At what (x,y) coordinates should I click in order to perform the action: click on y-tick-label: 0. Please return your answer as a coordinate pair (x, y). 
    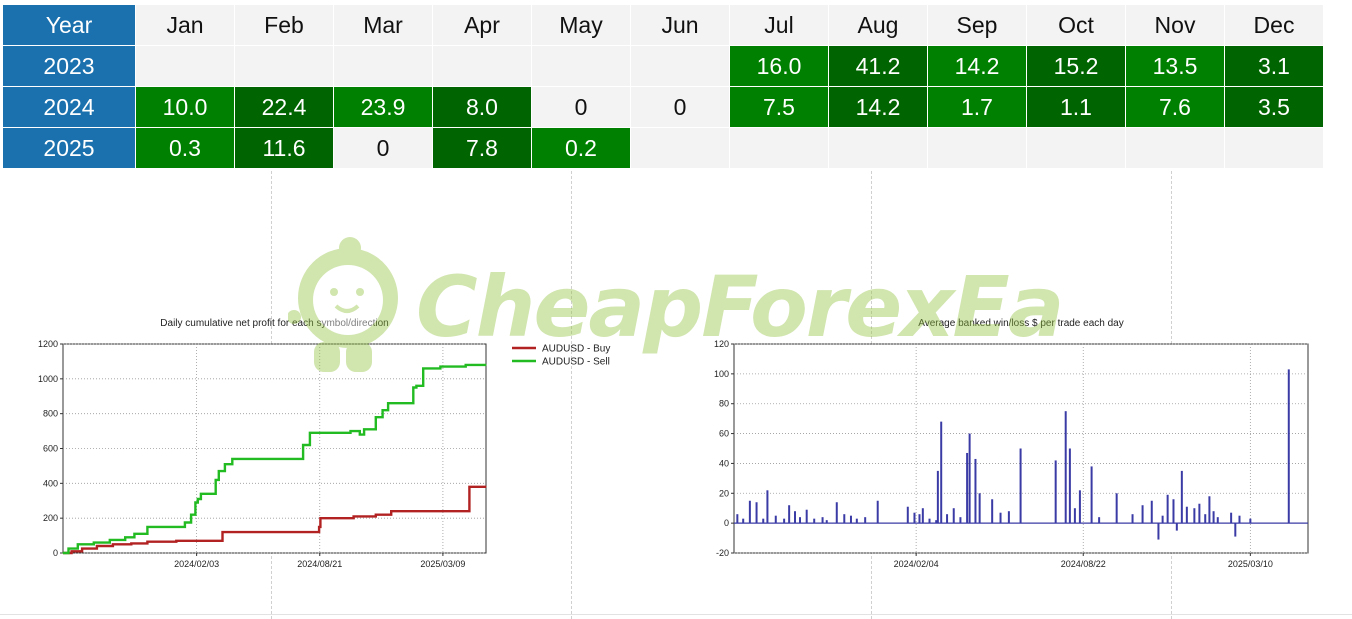
    Looking at the image, I should click on (726, 523).